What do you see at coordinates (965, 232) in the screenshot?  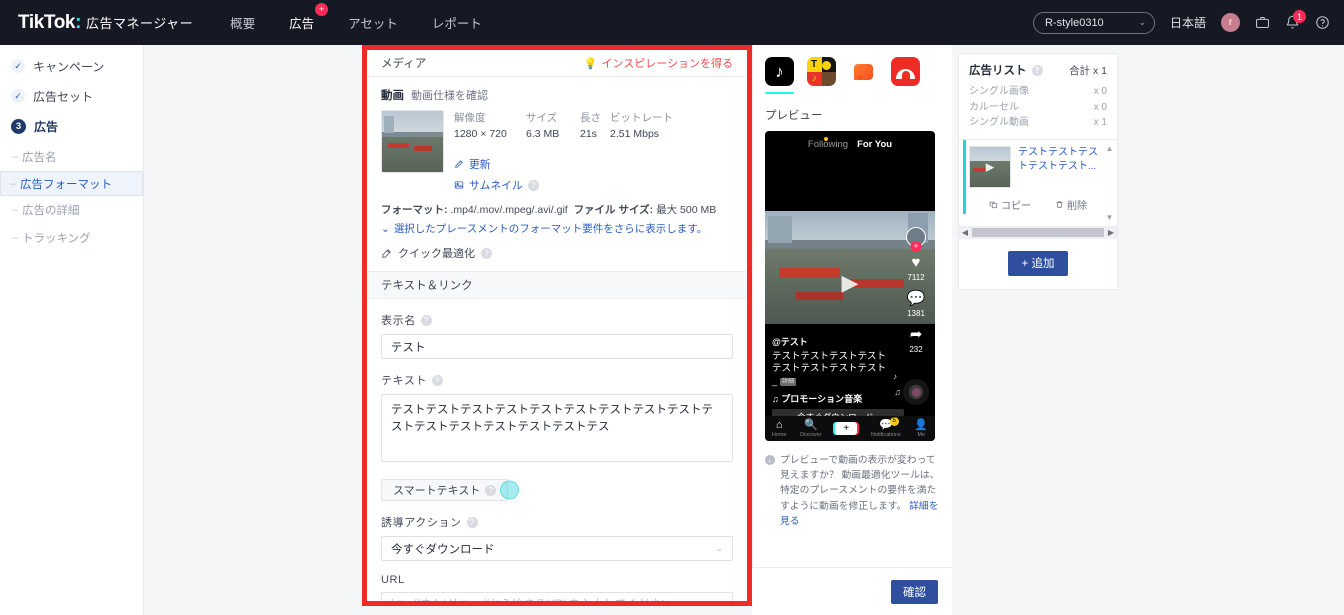 I see `scroll-left-arrow-icon: ◀` at bounding box center [965, 232].